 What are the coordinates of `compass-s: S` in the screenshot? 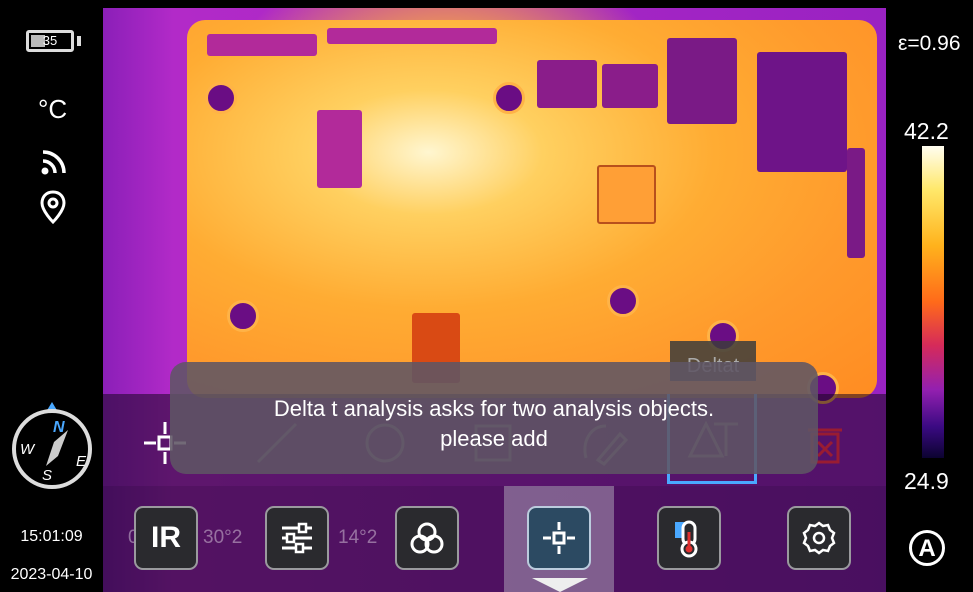 It's located at (47, 475).